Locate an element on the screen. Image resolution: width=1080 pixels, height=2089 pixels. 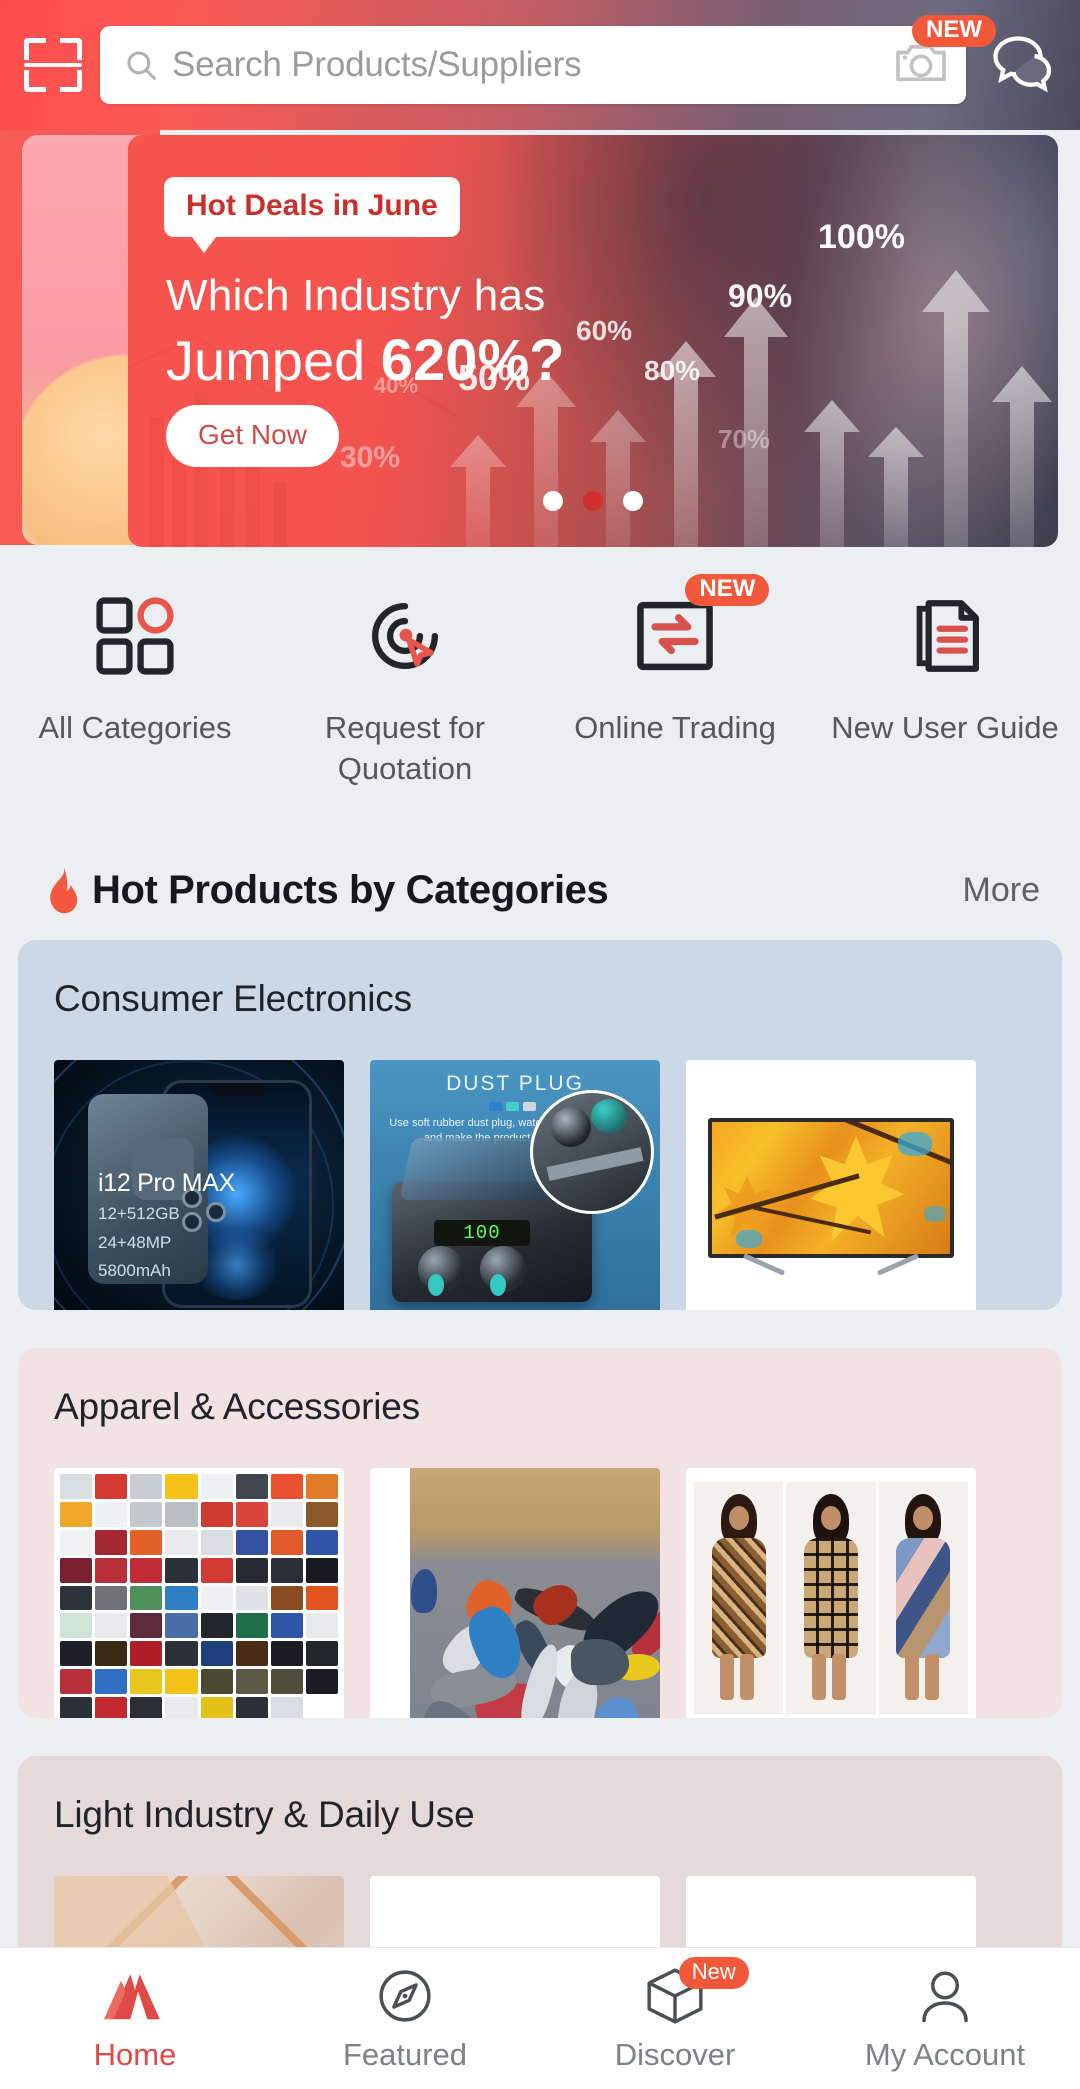
tv-screen is located at coordinates (831, 1188).